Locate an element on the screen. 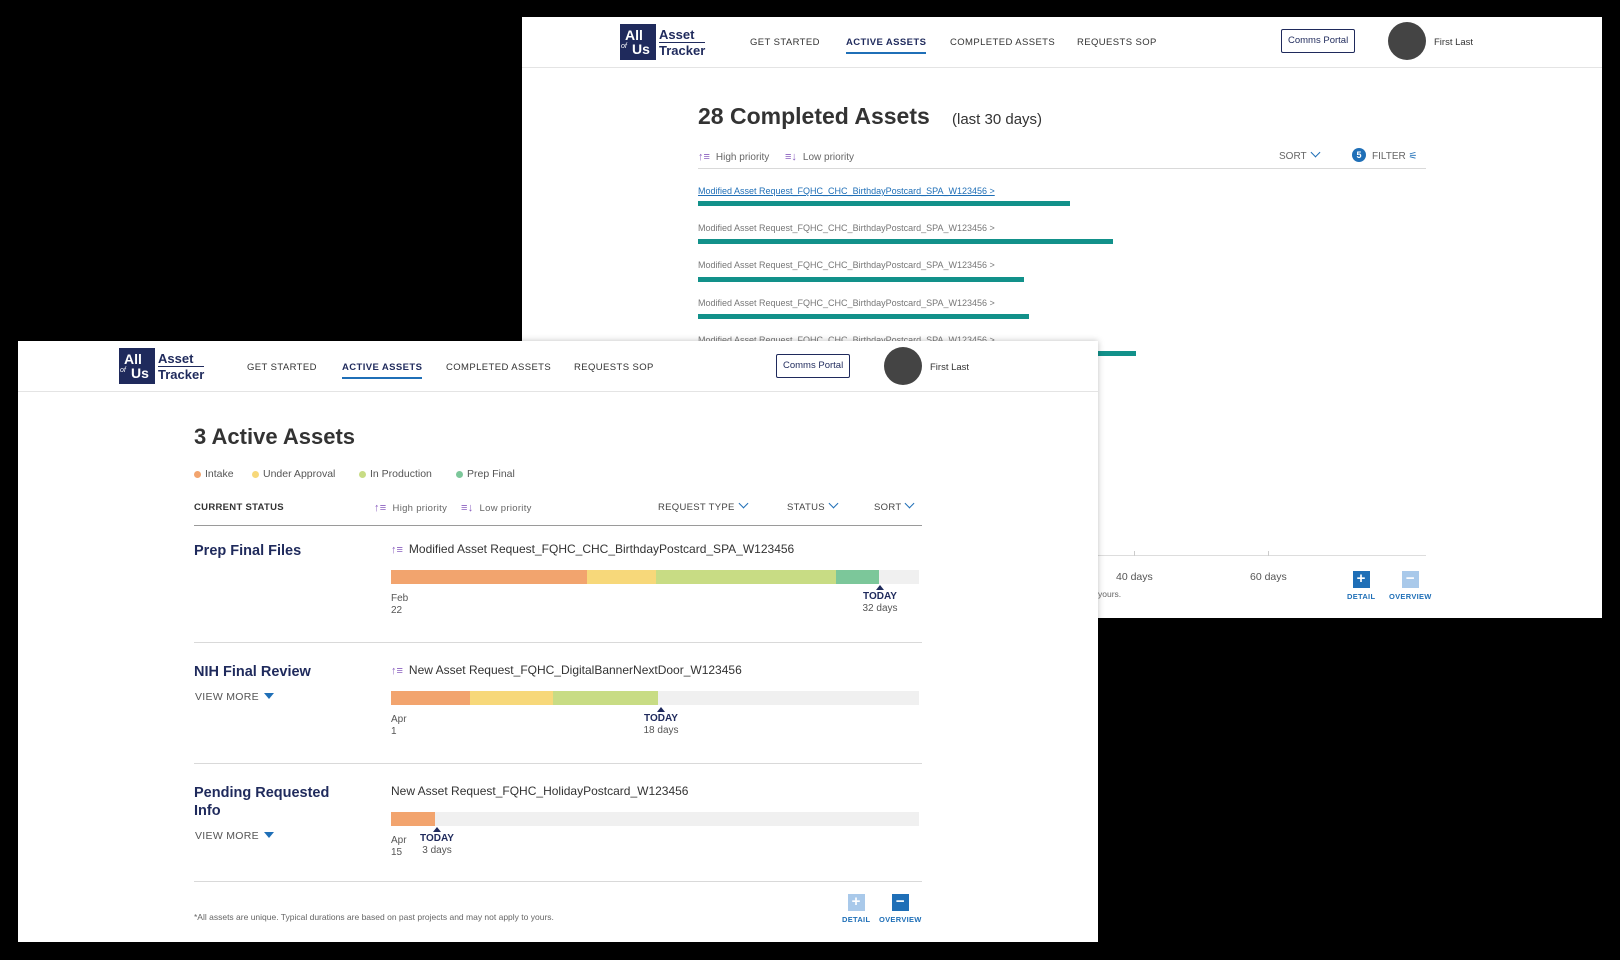 The height and width of the screenshot is (960, 1620). filter-count-badge: 5 is located at coordinates (1359, 155).